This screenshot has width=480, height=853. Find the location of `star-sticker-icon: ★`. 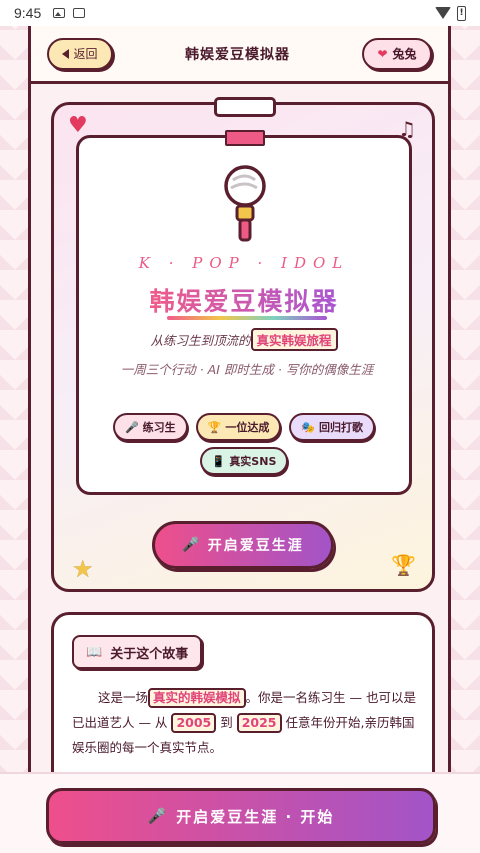

star-sticker-icon: ★ is located at coordinates (83, 569).